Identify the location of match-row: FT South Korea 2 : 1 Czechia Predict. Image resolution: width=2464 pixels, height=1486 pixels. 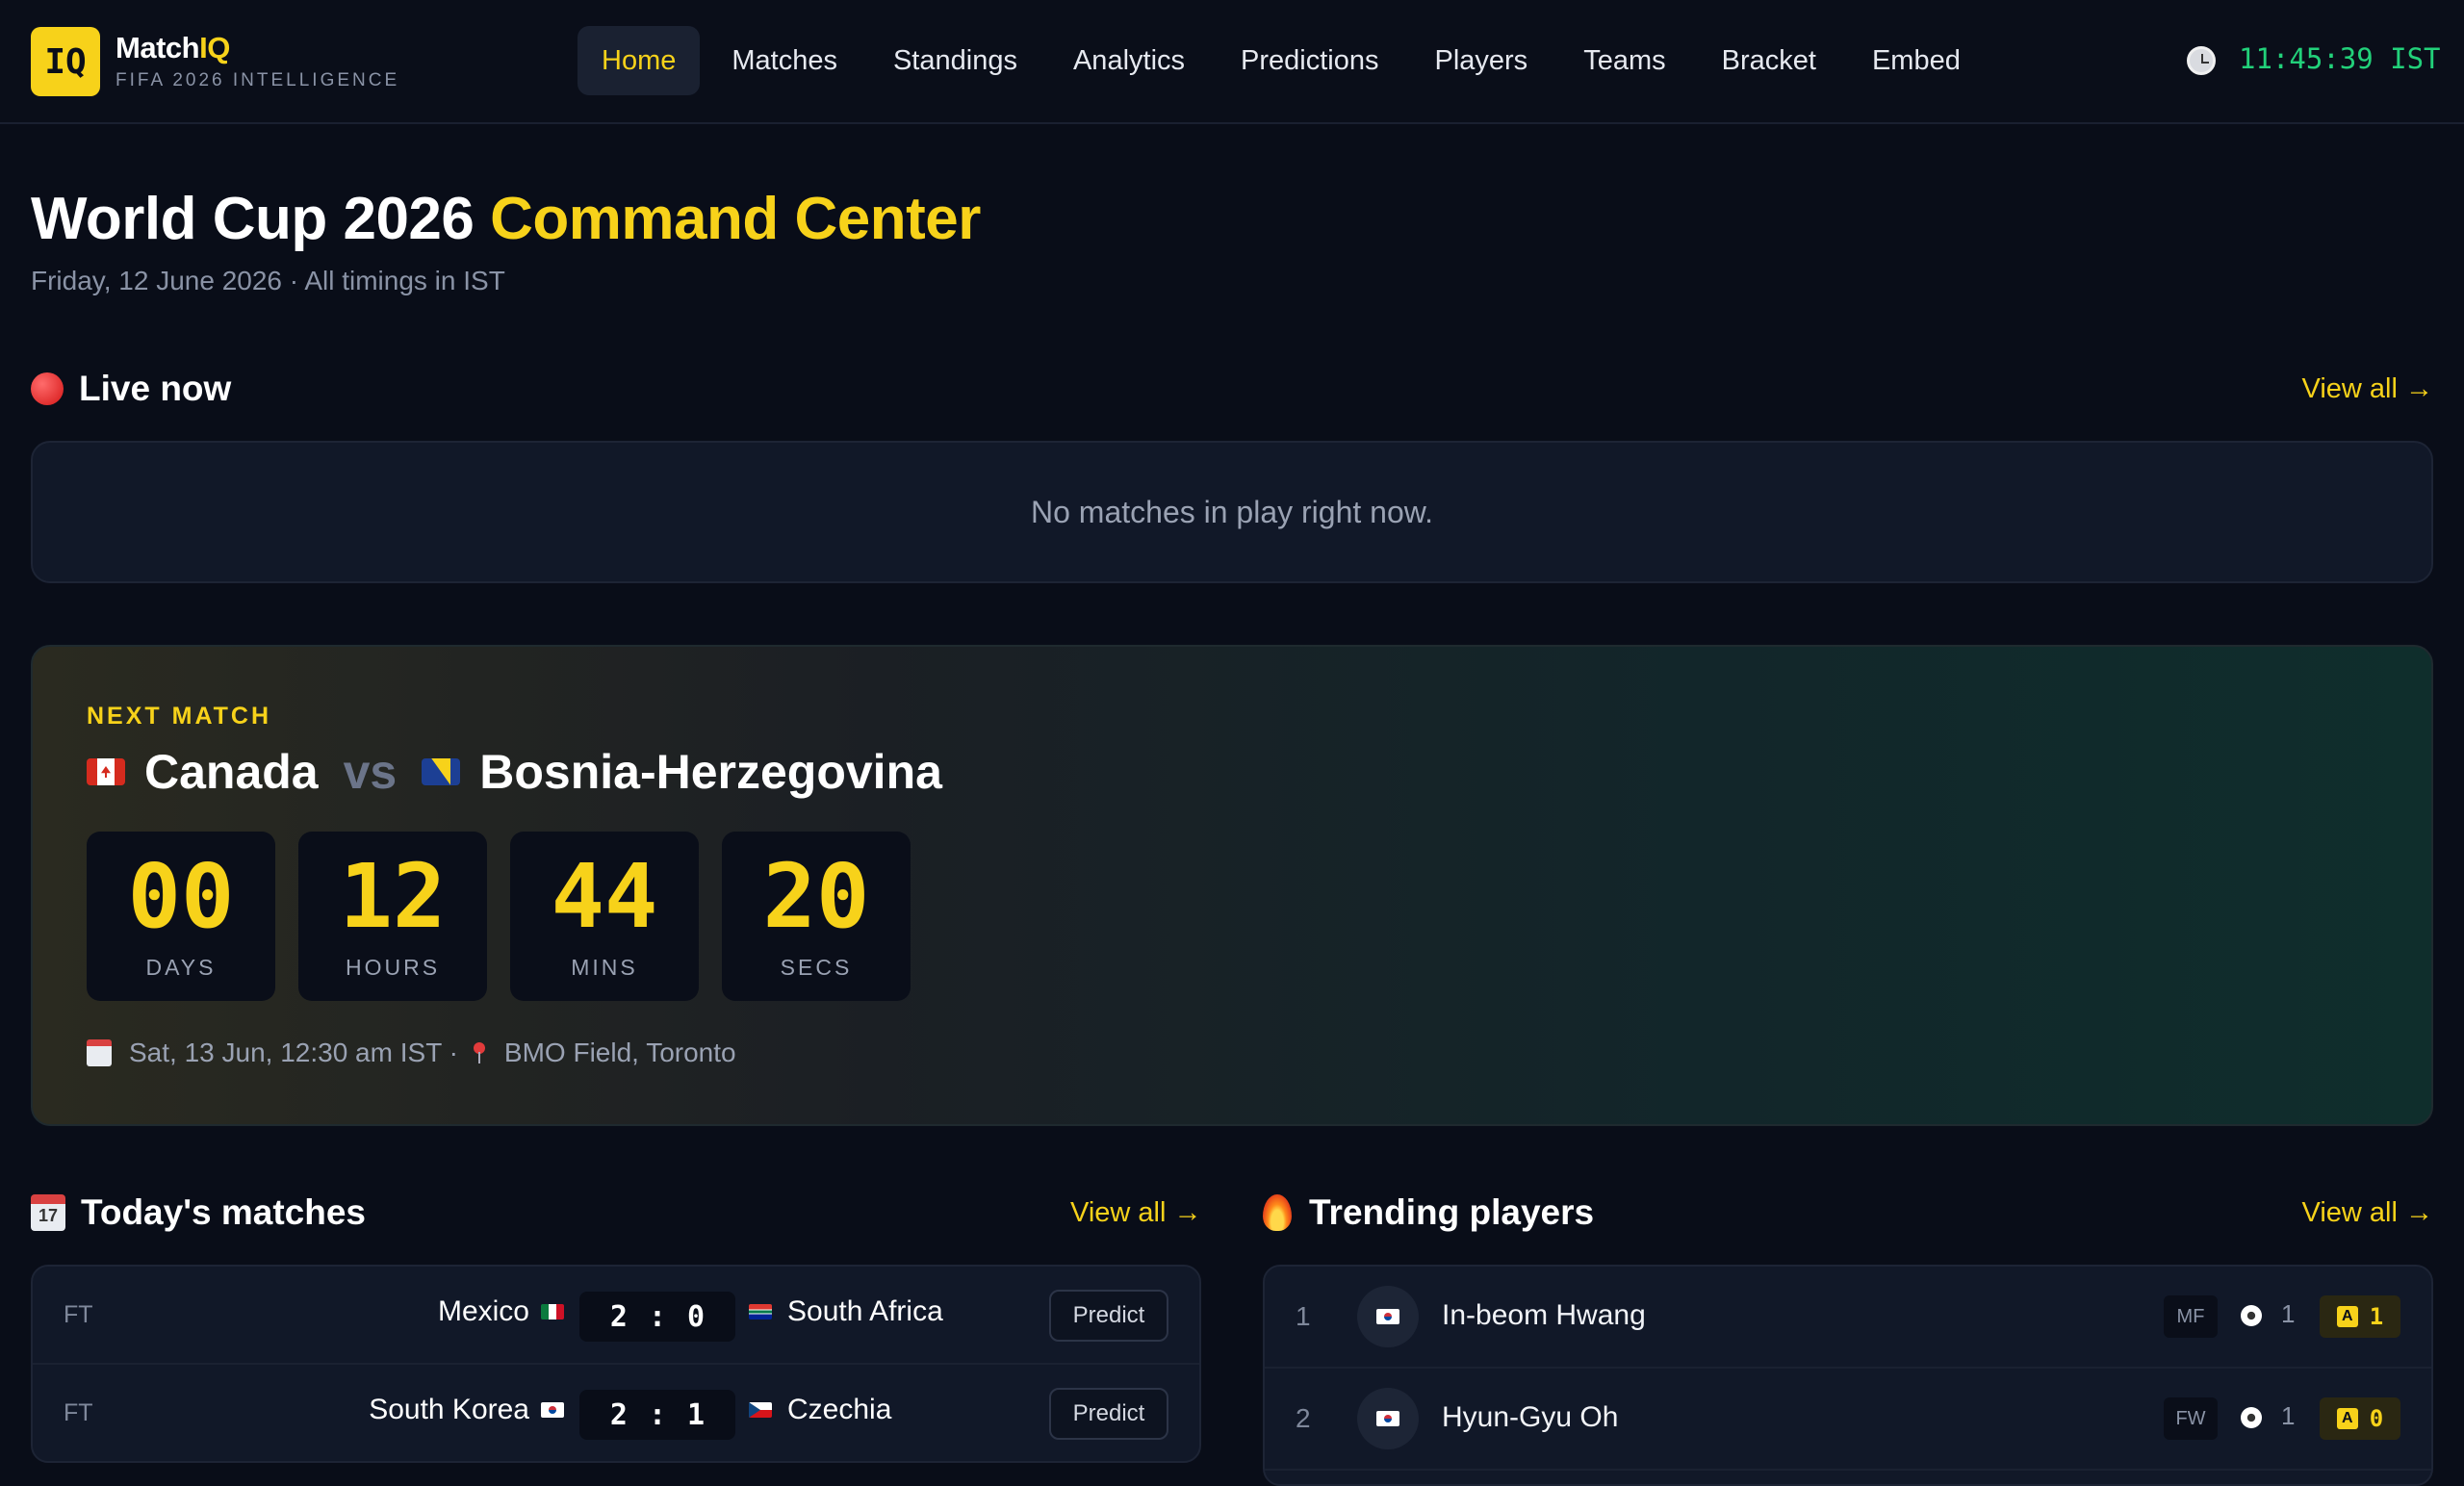
(616, 1413).